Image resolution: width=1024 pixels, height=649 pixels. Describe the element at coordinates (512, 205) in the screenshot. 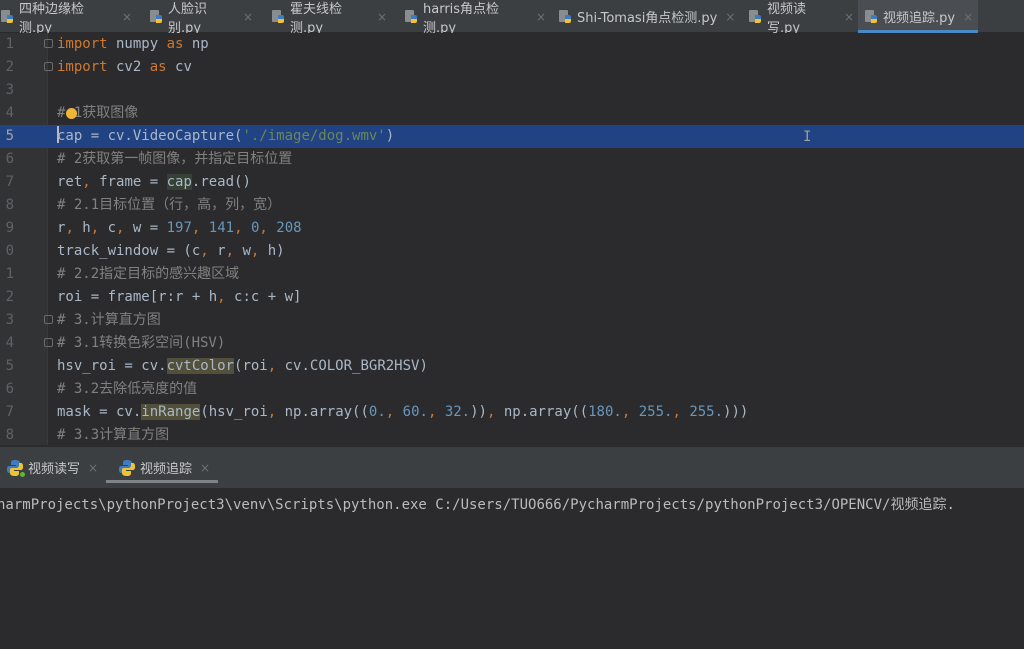

I see `code-line: 8 # 2.1目标位置（行，高，列，宽）` at that location.